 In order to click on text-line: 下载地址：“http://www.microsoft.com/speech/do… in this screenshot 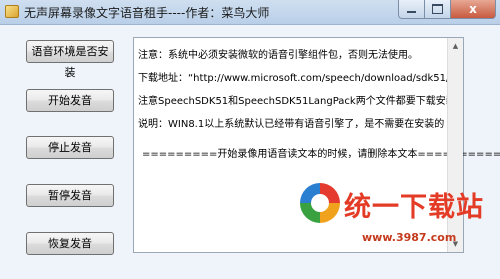, I will do `click(296, 78)`.